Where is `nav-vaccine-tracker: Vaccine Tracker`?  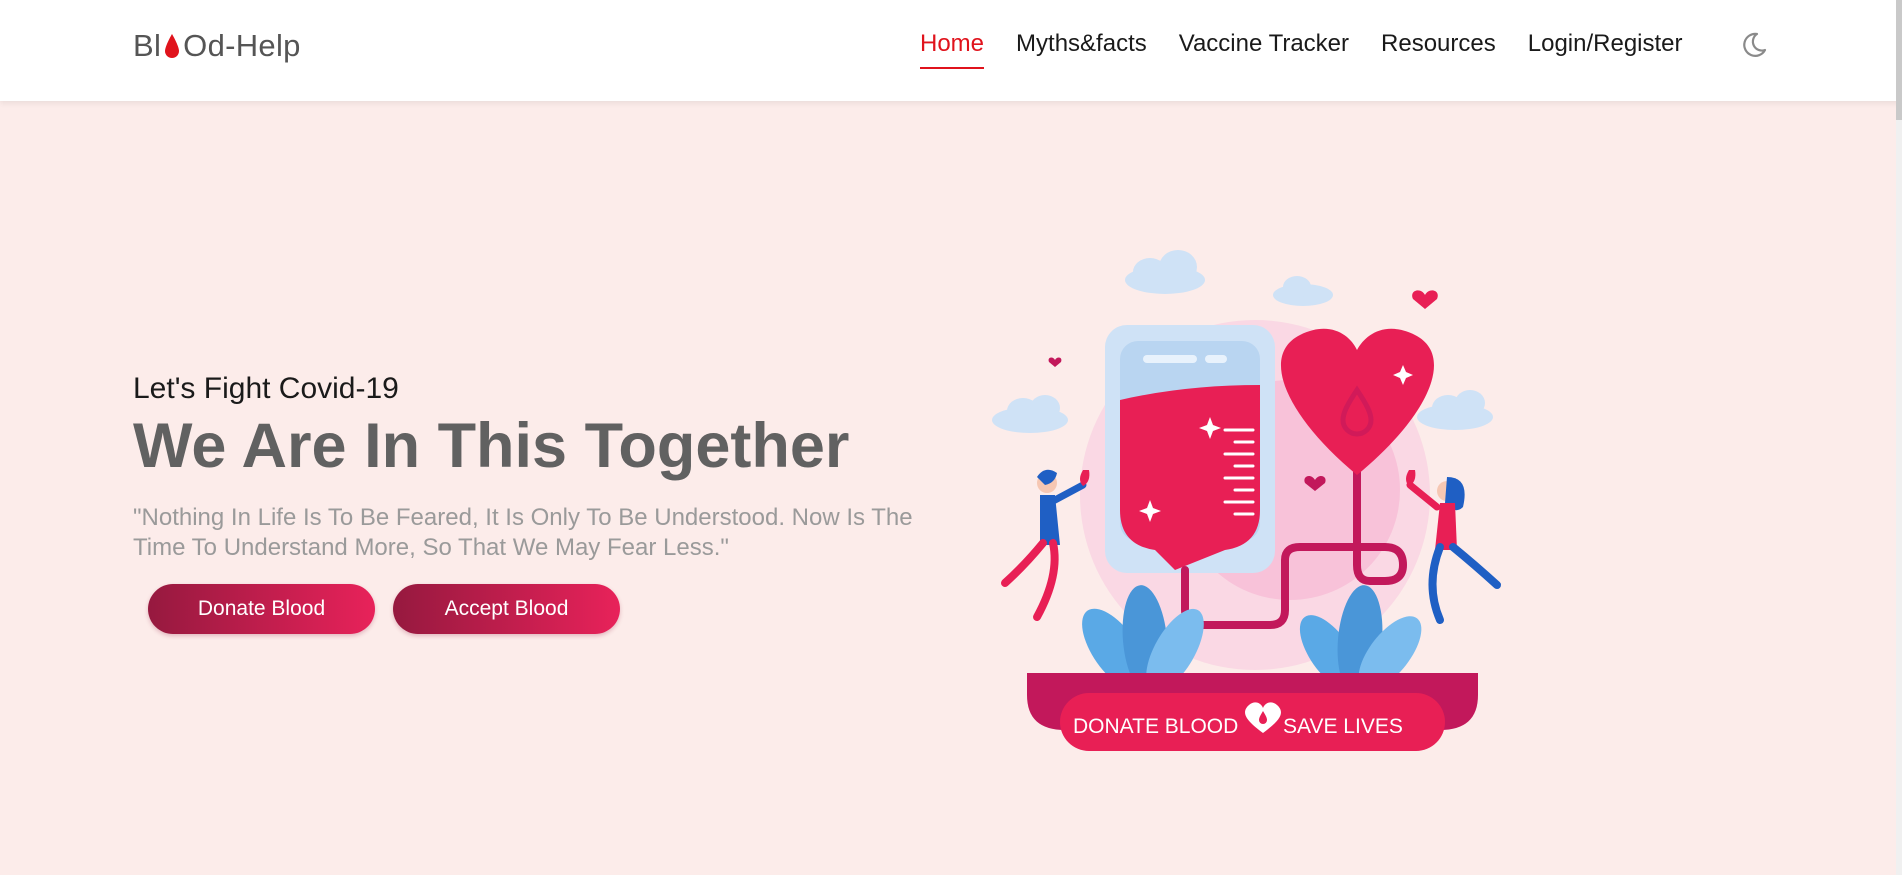
nav-vaccine-tracker: Vaccine Tracker is located at coordinates (1264, 48).